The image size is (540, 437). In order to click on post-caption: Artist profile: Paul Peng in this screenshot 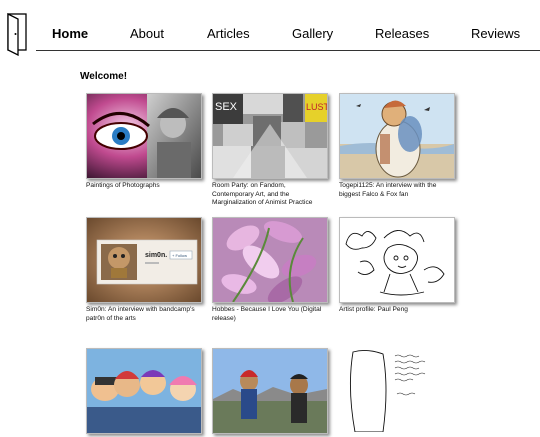, I will do `click(397, 310)`.